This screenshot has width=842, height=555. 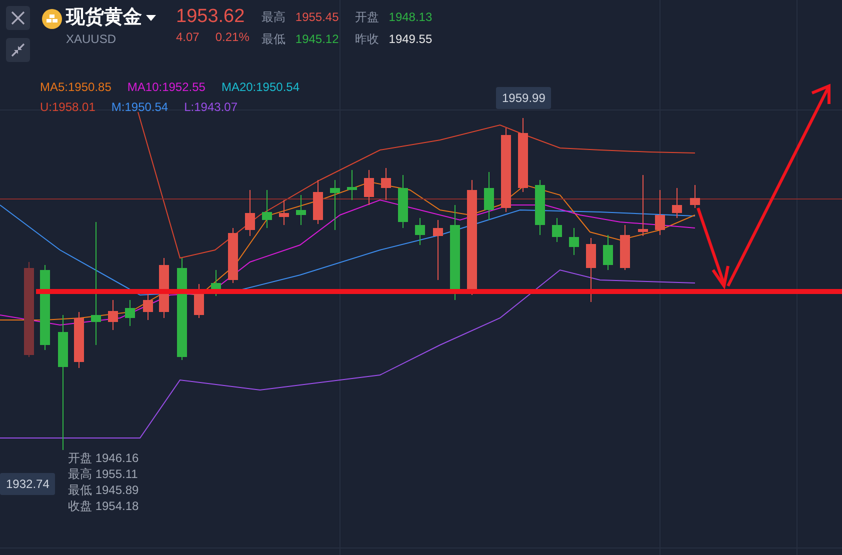 What do you see at coordinates (76, 87) in the screenshot?
I see `indicator-value: MA5:1950.85` at bounding box center [76, 87].